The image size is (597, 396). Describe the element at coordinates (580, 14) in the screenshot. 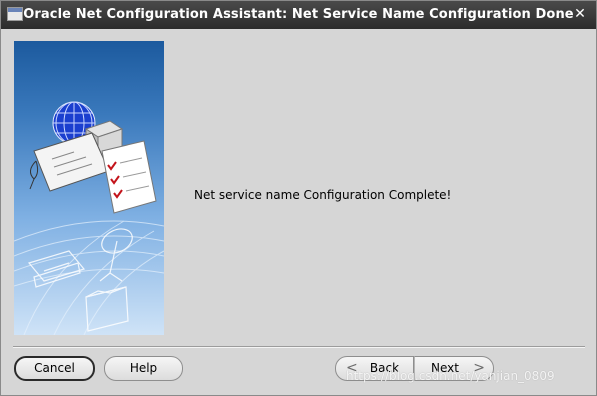

I see `close-icon: ✕` at that location.